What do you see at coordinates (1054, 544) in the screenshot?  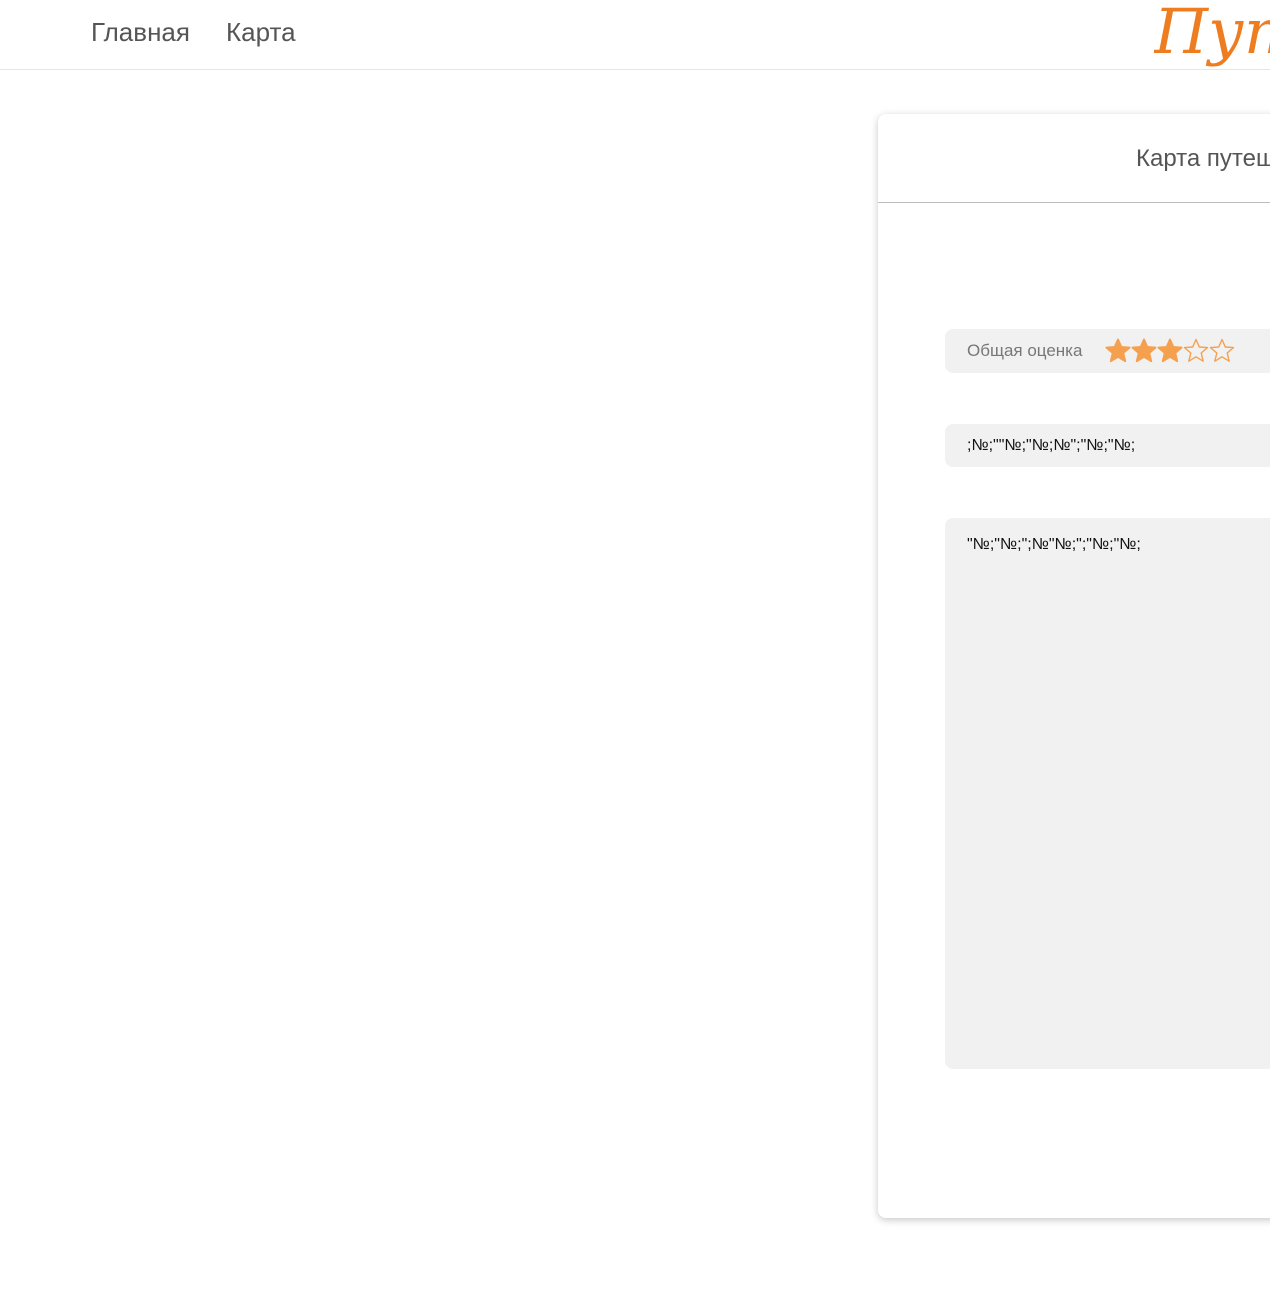 I see `description-field-value: "№;"№;";№"№;";"№;"№;` at bounding box center [1054, 544].